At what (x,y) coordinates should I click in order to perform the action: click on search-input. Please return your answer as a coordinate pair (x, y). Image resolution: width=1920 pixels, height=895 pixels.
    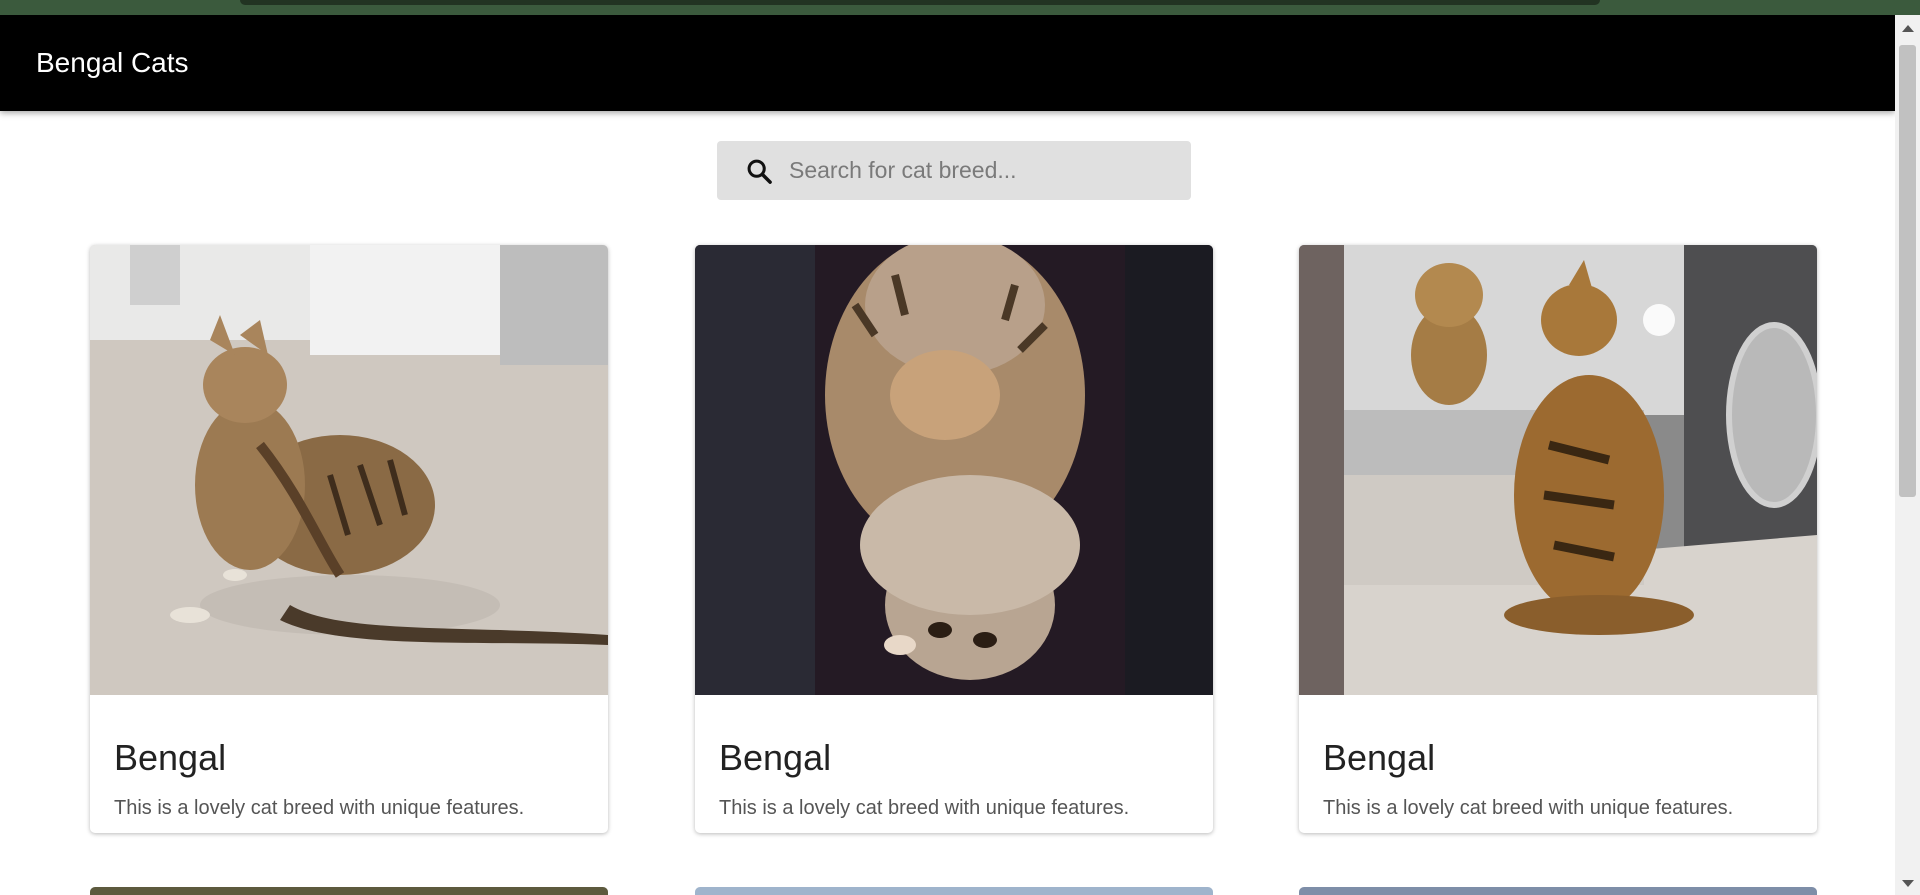
    Looking at the image, I should click on (979, 170).